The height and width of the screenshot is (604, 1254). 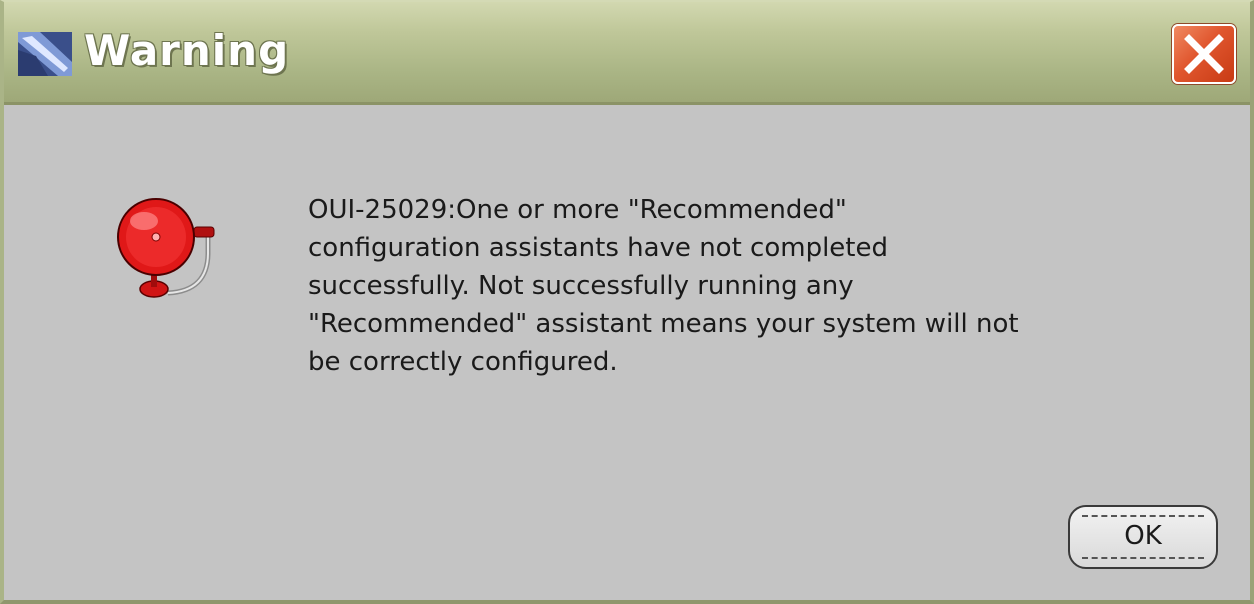 I want to click on ok-button-label: OK, so click(x=1143, y=536).